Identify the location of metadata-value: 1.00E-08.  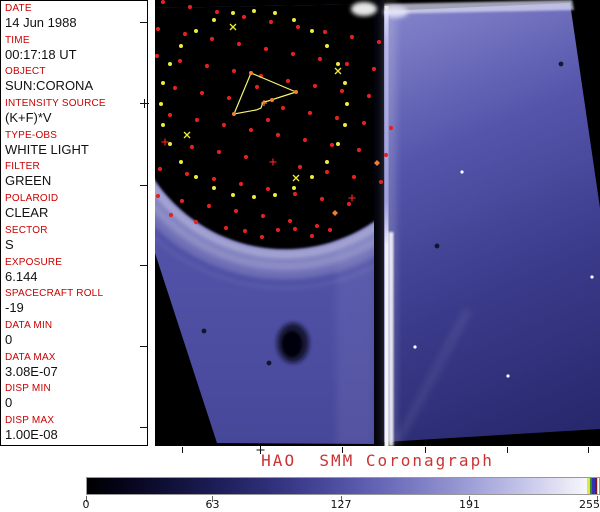
(31, 434).